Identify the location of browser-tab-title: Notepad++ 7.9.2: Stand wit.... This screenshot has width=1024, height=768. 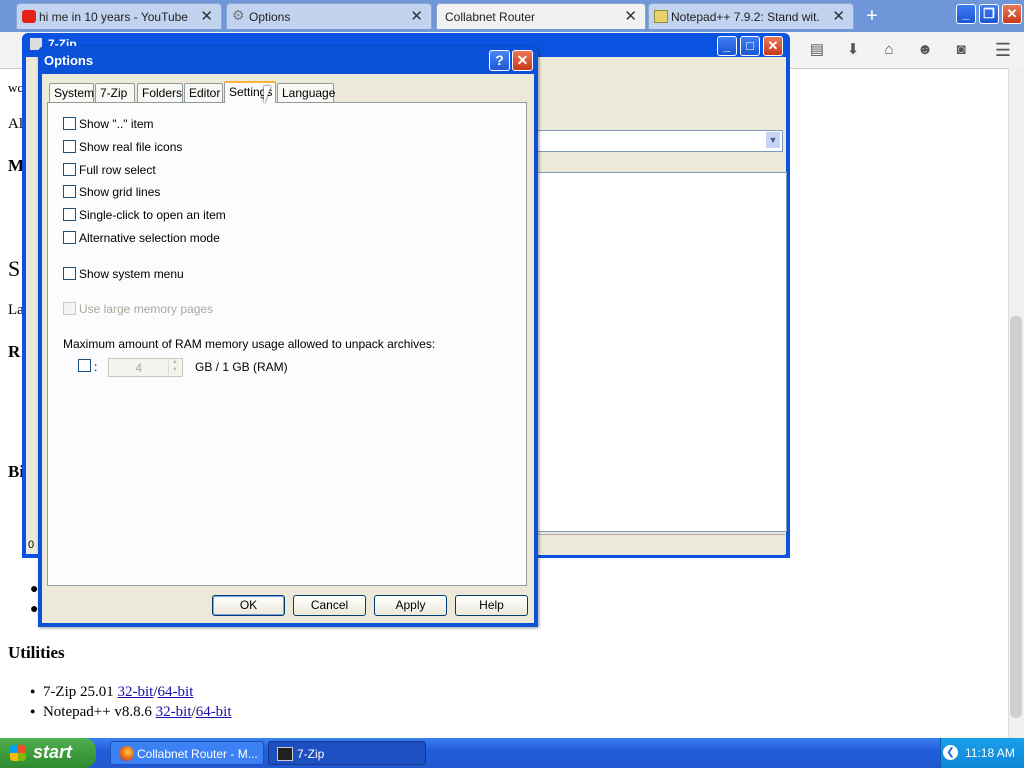
(745, 17).